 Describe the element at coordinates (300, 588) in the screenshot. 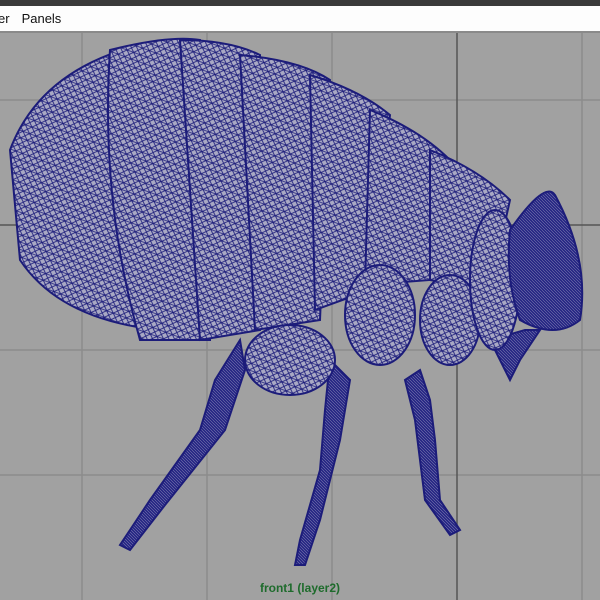

I see `camera-label: front1 (layer2)` at that location.